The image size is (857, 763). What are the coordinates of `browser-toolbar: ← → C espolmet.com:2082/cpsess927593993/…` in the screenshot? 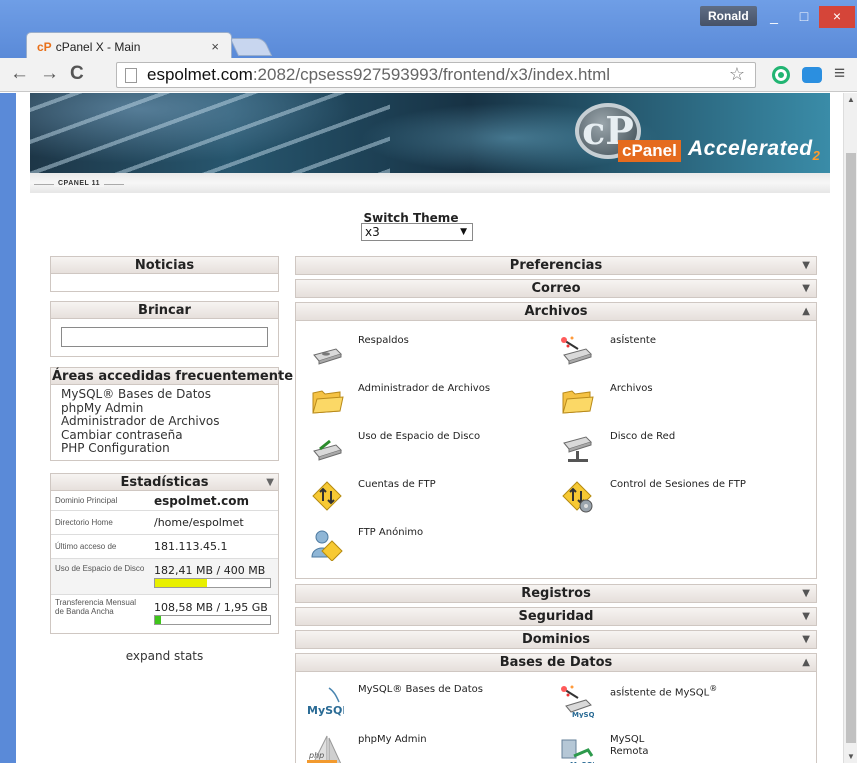 It's located at (428, 75).